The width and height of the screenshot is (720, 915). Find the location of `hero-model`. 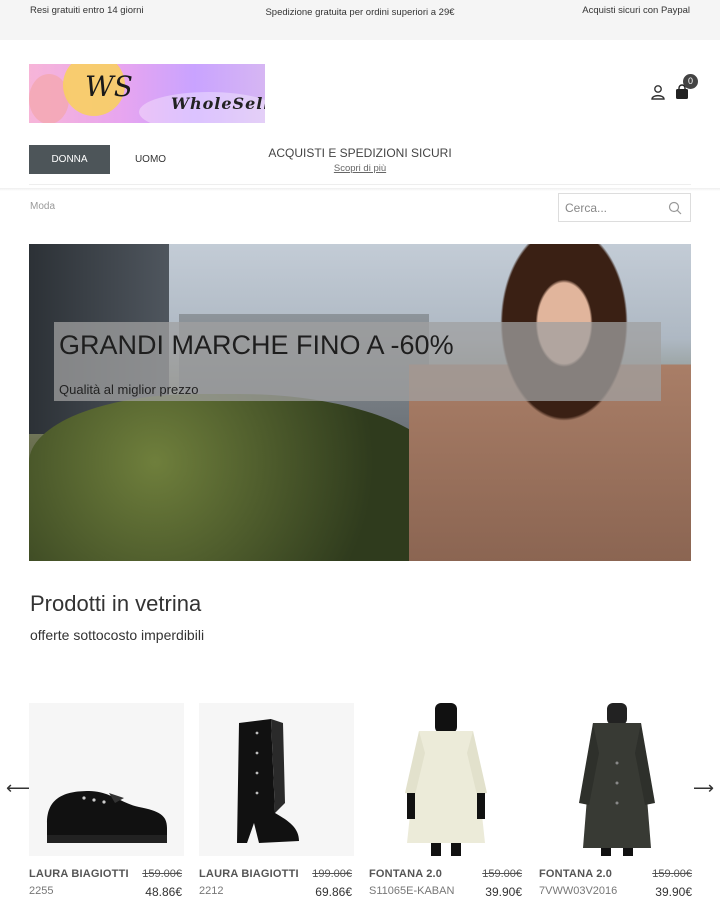

hero-model is located at coordinates (550, 402).